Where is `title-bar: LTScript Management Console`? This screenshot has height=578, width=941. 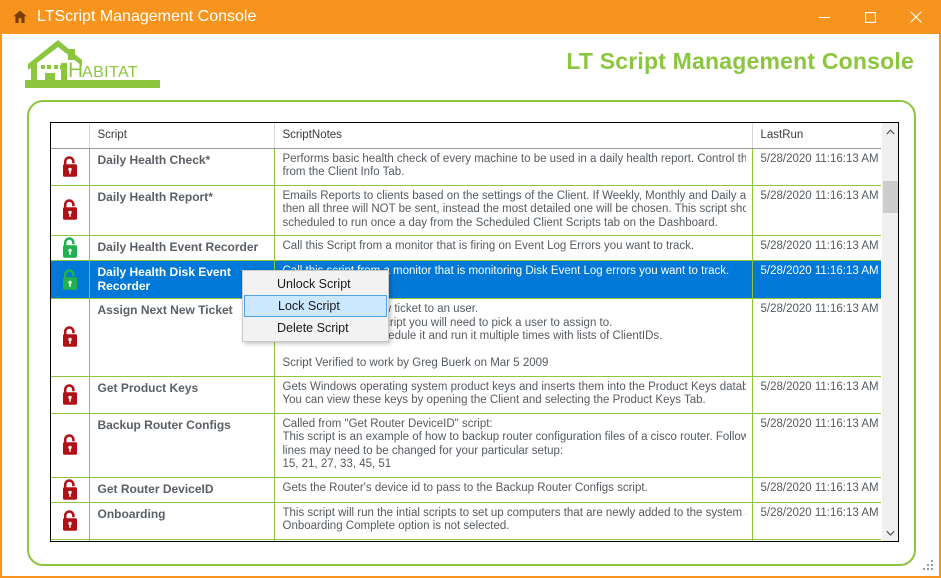 title-bar: LTScript Management Console is located at coordinates (470, 17).